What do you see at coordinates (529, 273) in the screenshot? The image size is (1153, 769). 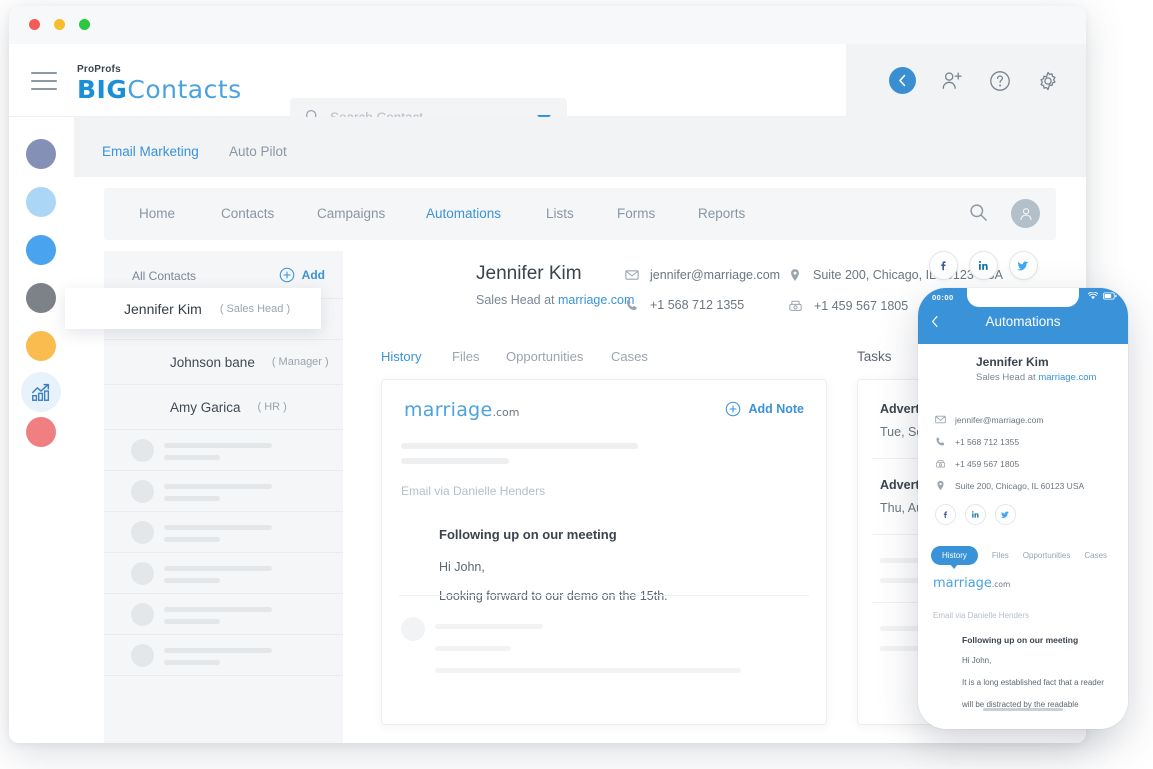 I see `contact-name-heading: Jennifer Kim` at bounding box center [529, 273].